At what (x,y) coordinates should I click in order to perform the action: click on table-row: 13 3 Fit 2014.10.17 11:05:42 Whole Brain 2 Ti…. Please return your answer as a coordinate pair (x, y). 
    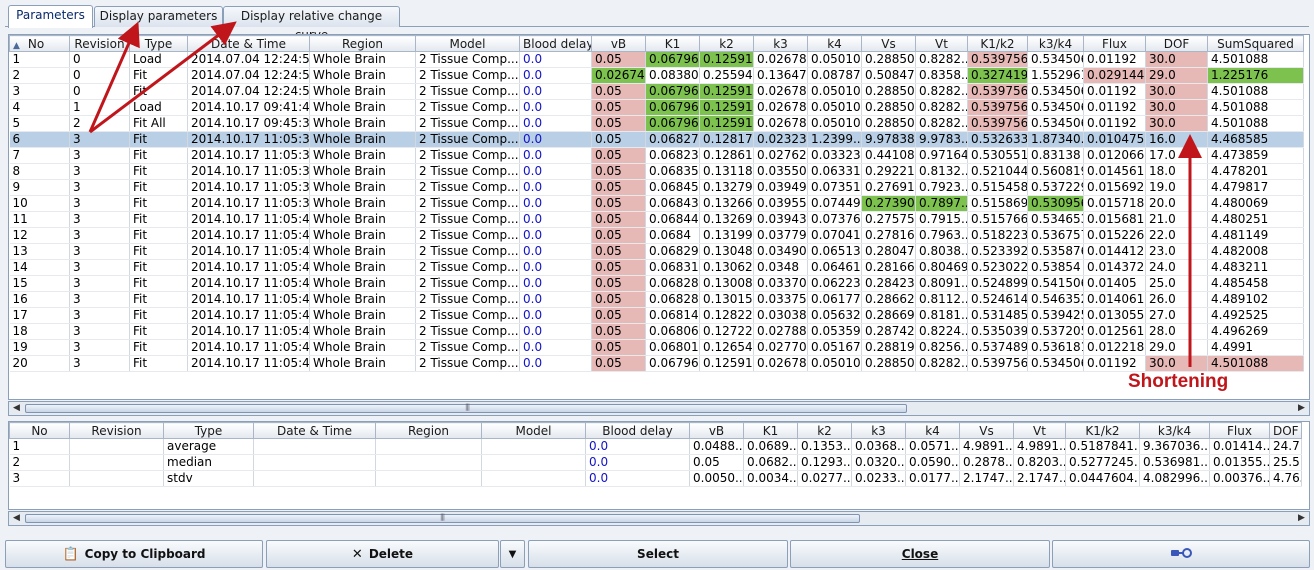
    Looking at the image, I should click on (656, 251).